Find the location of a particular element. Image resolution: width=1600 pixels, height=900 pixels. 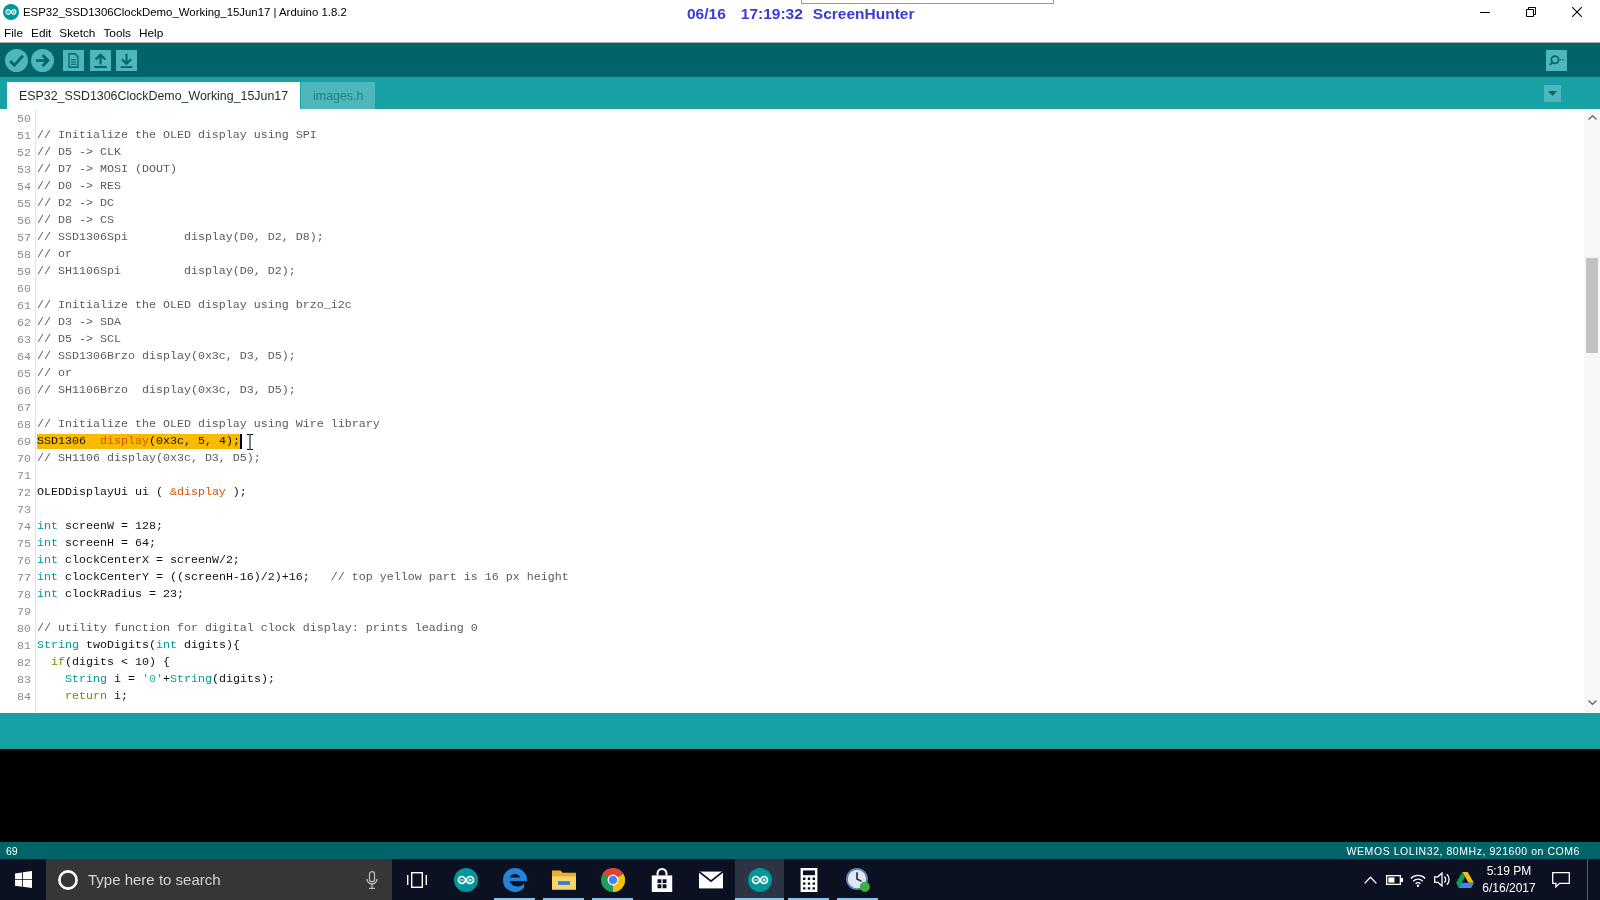

code-line: // Initialize the OLED display using brzo_i2c is located at coordinates (195, 305).